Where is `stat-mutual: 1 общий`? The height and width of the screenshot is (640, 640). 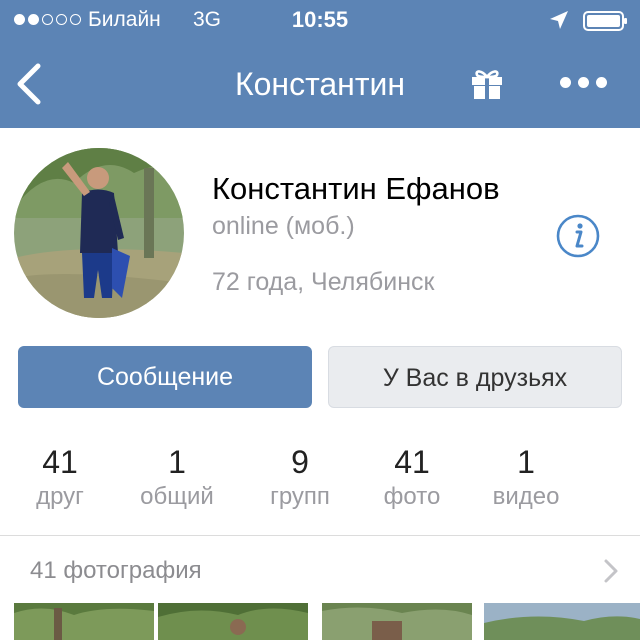
stat-mutual: 1 общий is located at coordinates (177, 477).